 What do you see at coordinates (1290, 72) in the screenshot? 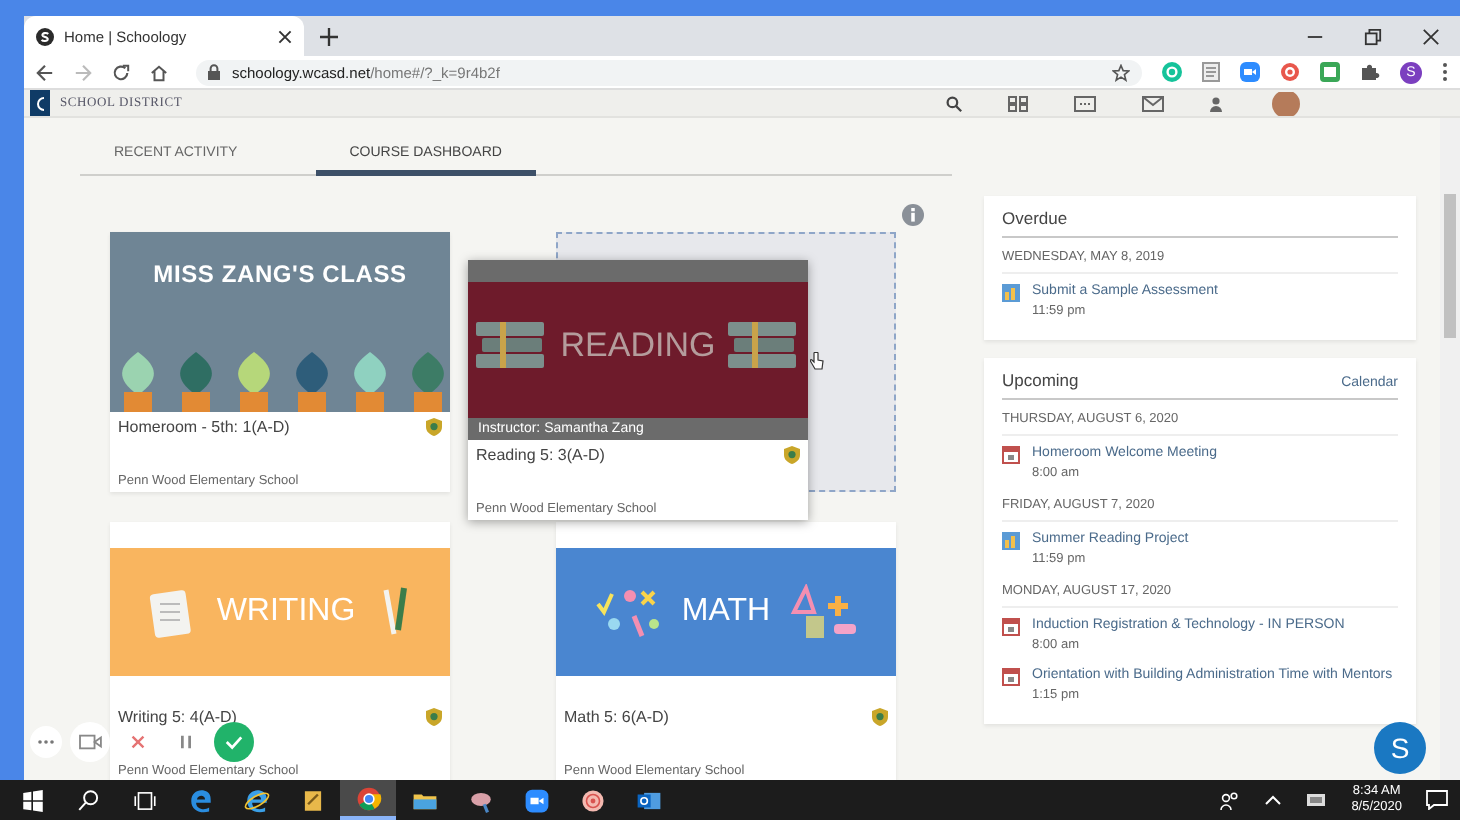
I see `target-icon` at bounding box center [1290, 72].